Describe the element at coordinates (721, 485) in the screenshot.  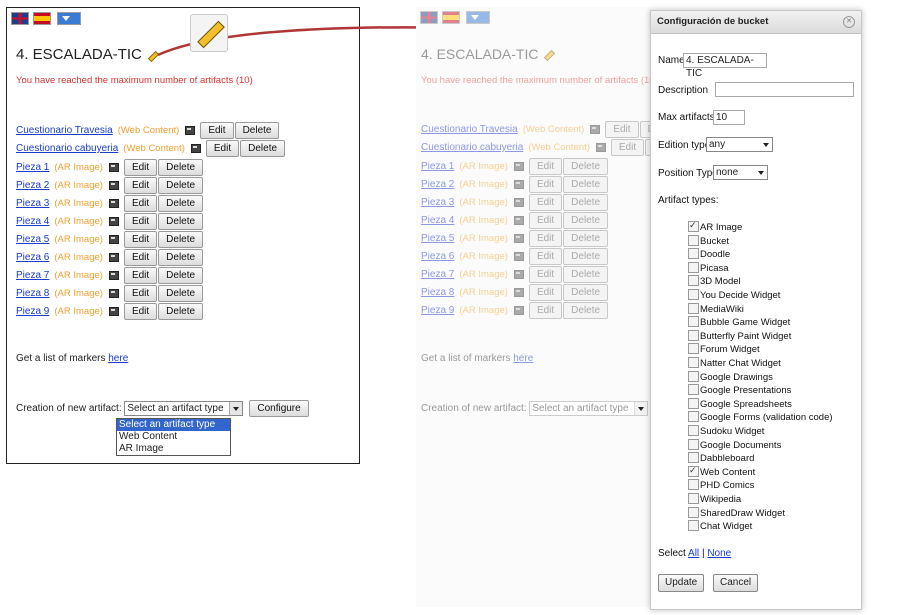
I see `artifact-type-option: PHD Comics` at that location.